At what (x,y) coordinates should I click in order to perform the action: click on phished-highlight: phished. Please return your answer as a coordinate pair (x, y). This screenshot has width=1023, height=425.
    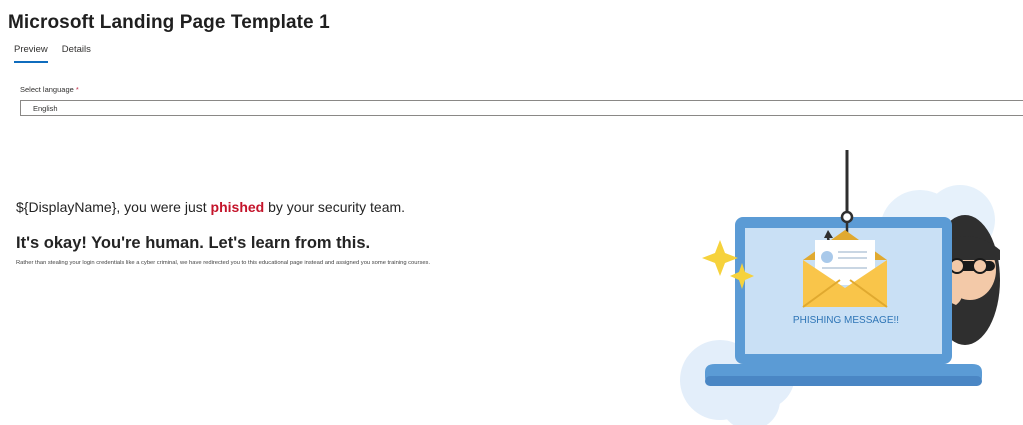
    Looking at the image, I should click on (237, 207).